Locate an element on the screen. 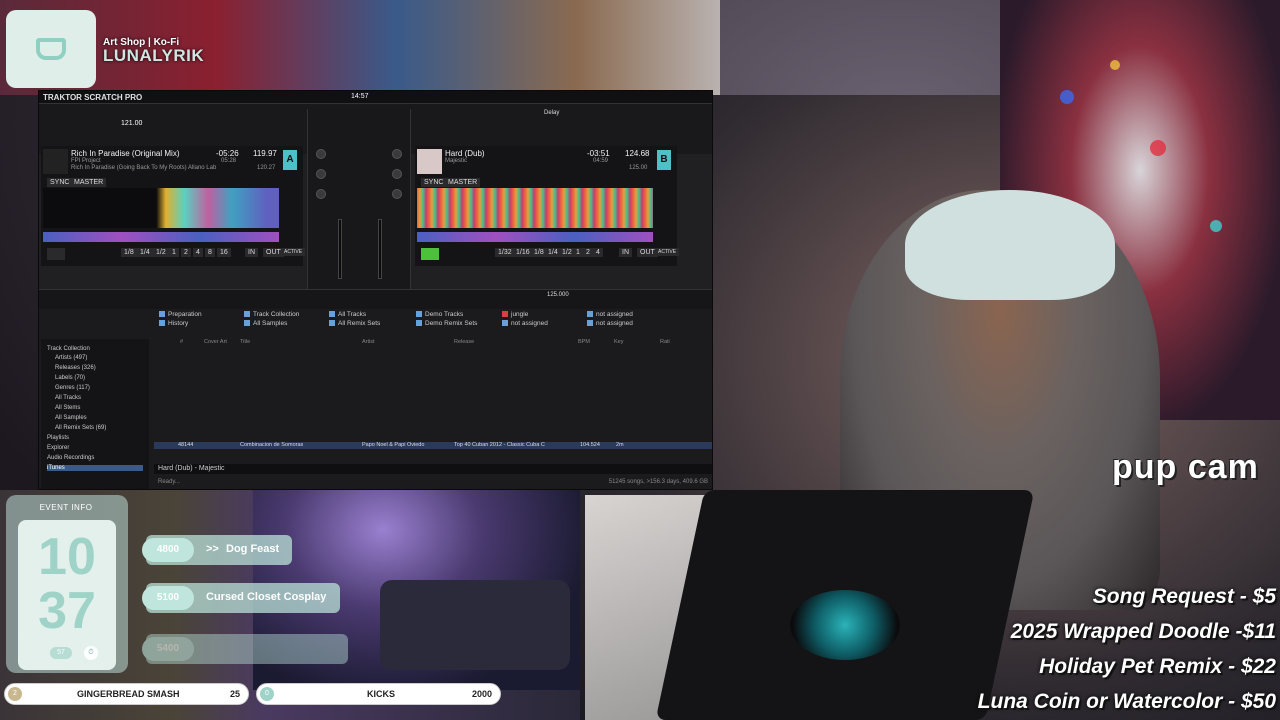  deck-b-elapsed: 04:59 is located at coordinates (601, 161).